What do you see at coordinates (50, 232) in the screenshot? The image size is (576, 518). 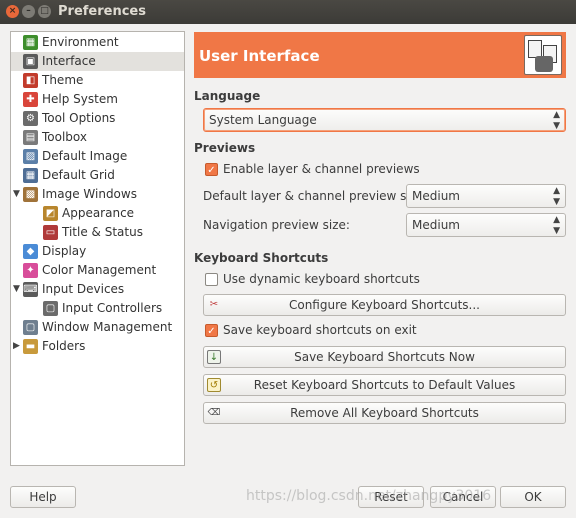 I see `title-status-icon: ▭` at bounding box center [50, 232].